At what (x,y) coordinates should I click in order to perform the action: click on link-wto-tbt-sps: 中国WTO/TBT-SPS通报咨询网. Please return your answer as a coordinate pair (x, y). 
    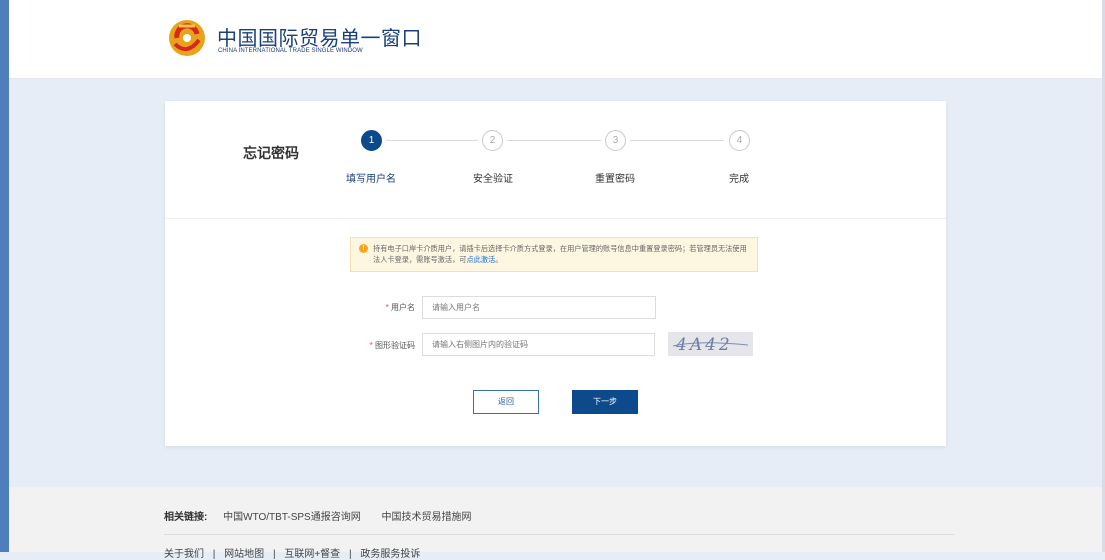
    Looking at the image, I should click on (292, 517).